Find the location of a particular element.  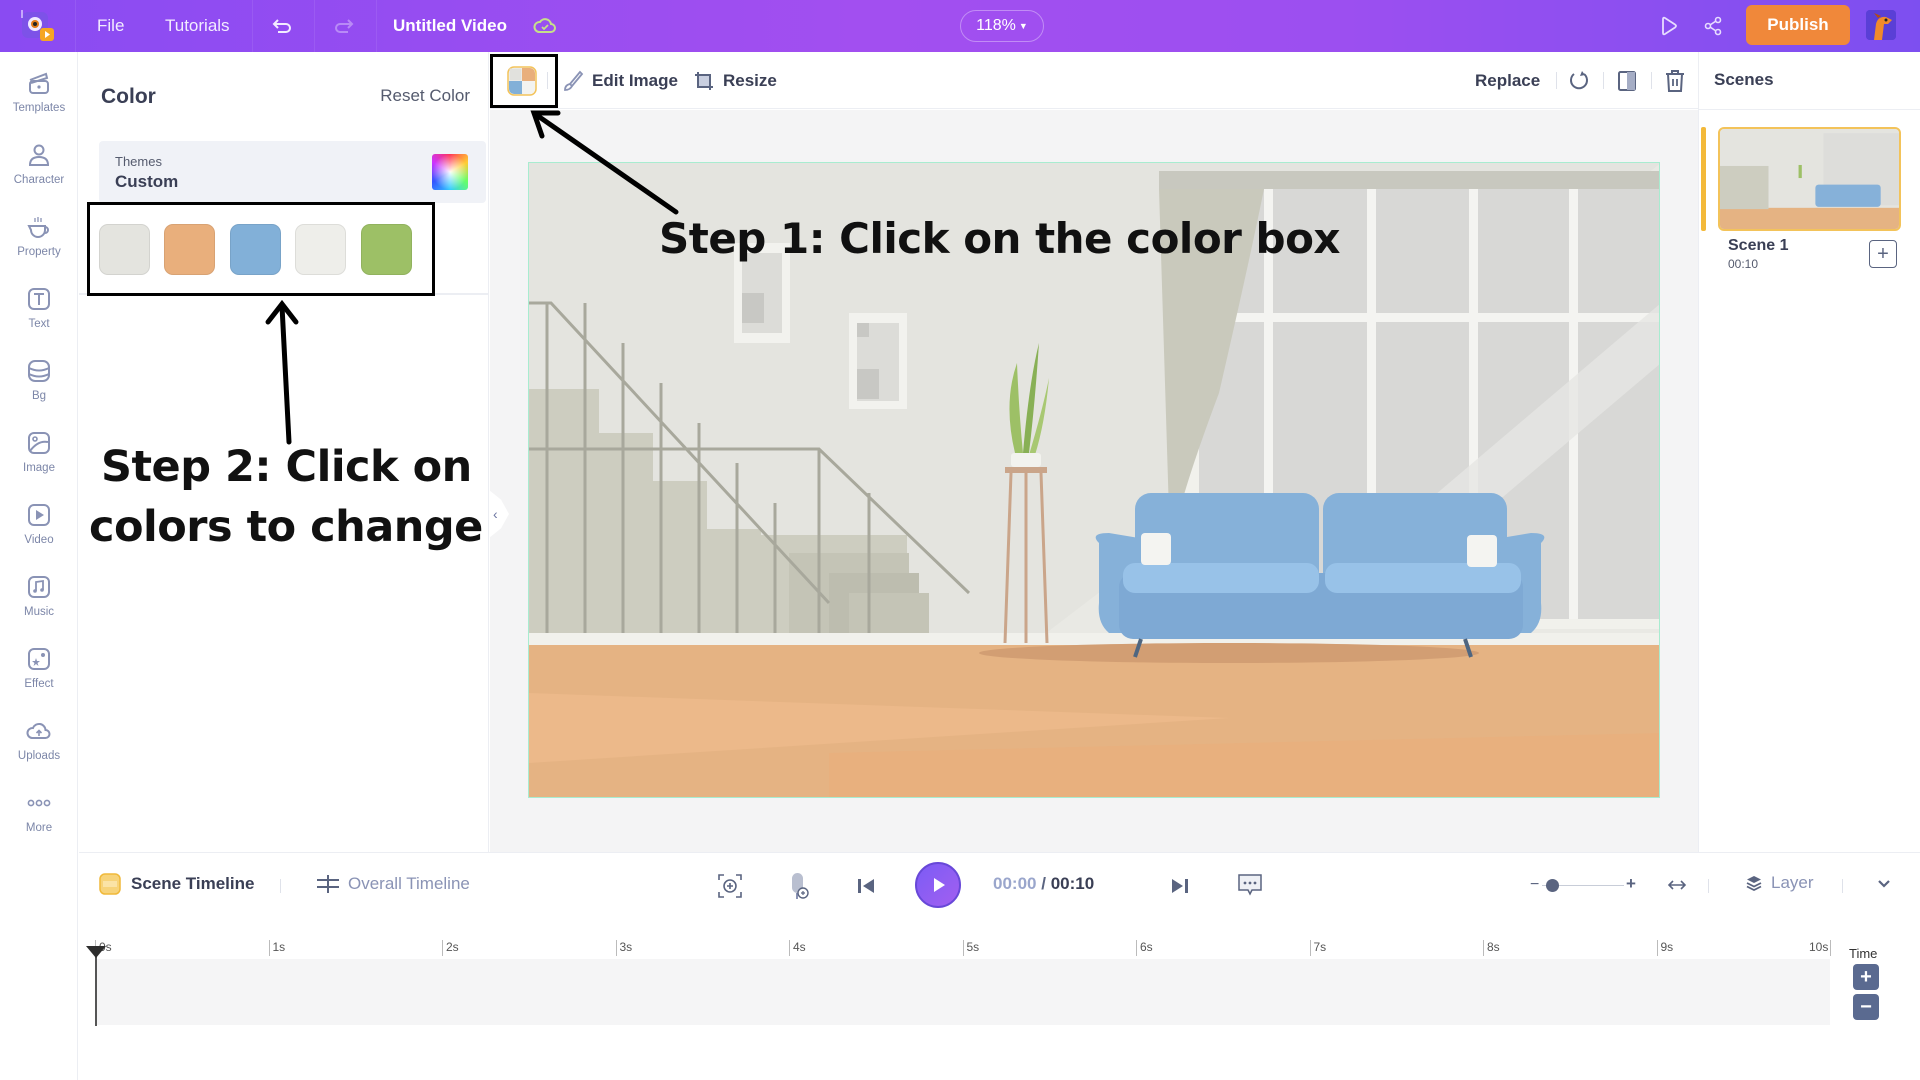

share-icon is located at coordinates (1713, 26).